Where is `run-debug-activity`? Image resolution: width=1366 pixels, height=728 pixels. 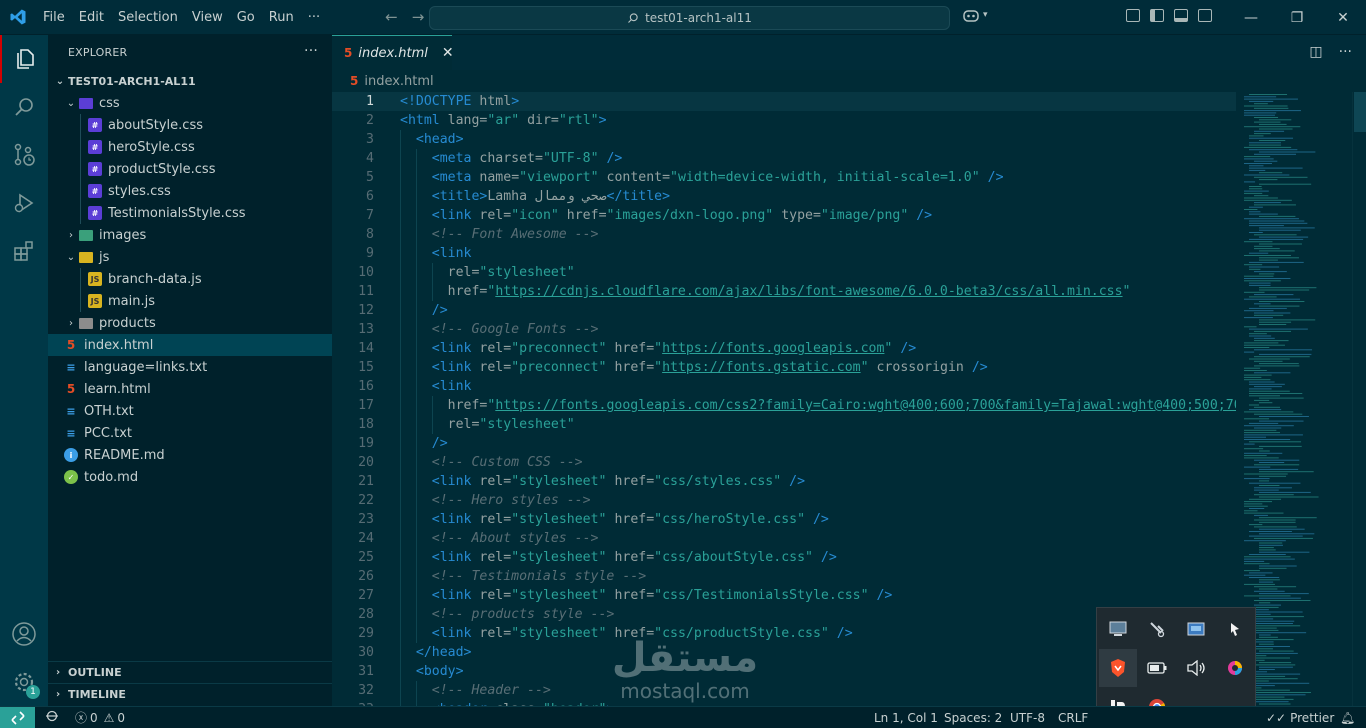
run-debug-activity is located at coordinates (24, 203).